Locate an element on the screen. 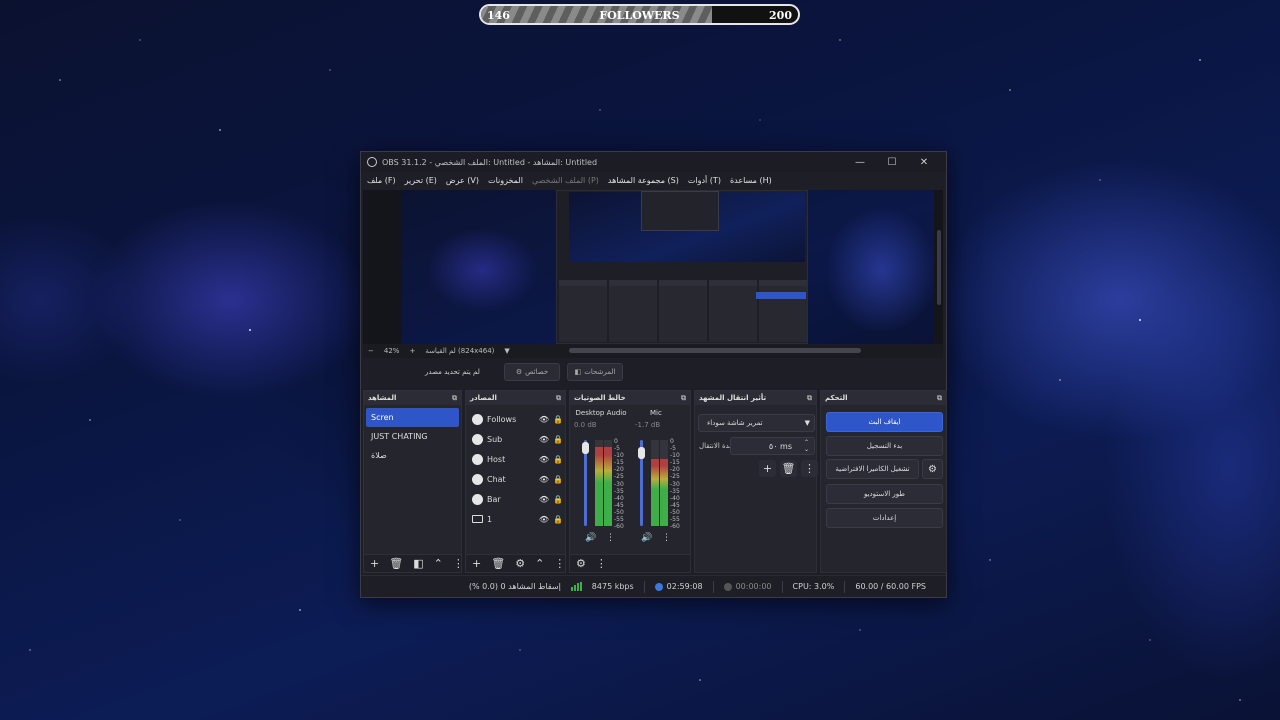 The image size is (1280, 720). preview-horizontal-scrollbar is located at coordinates (715, 350).